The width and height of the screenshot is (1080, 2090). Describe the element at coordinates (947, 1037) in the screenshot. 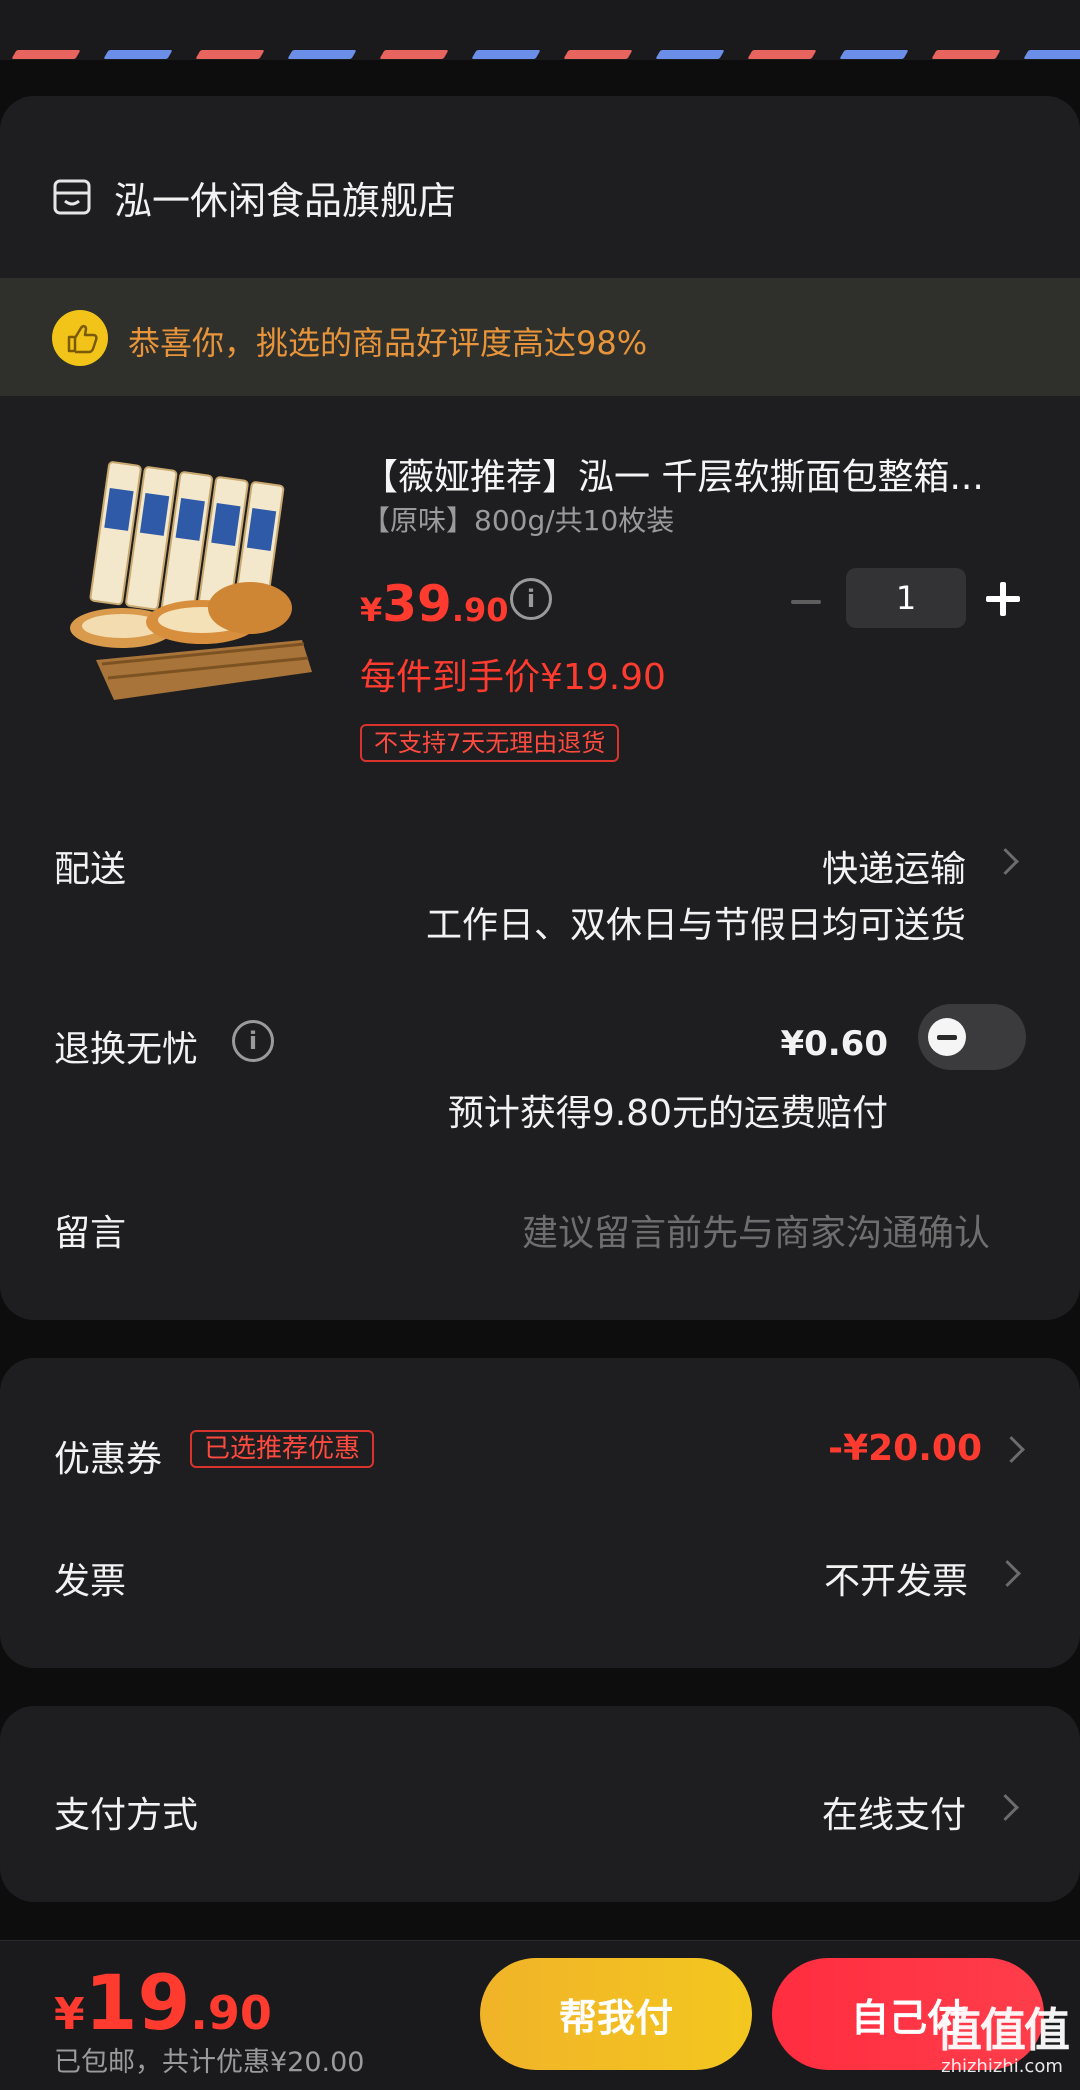

I see `toggle-knob-icon` at that location.